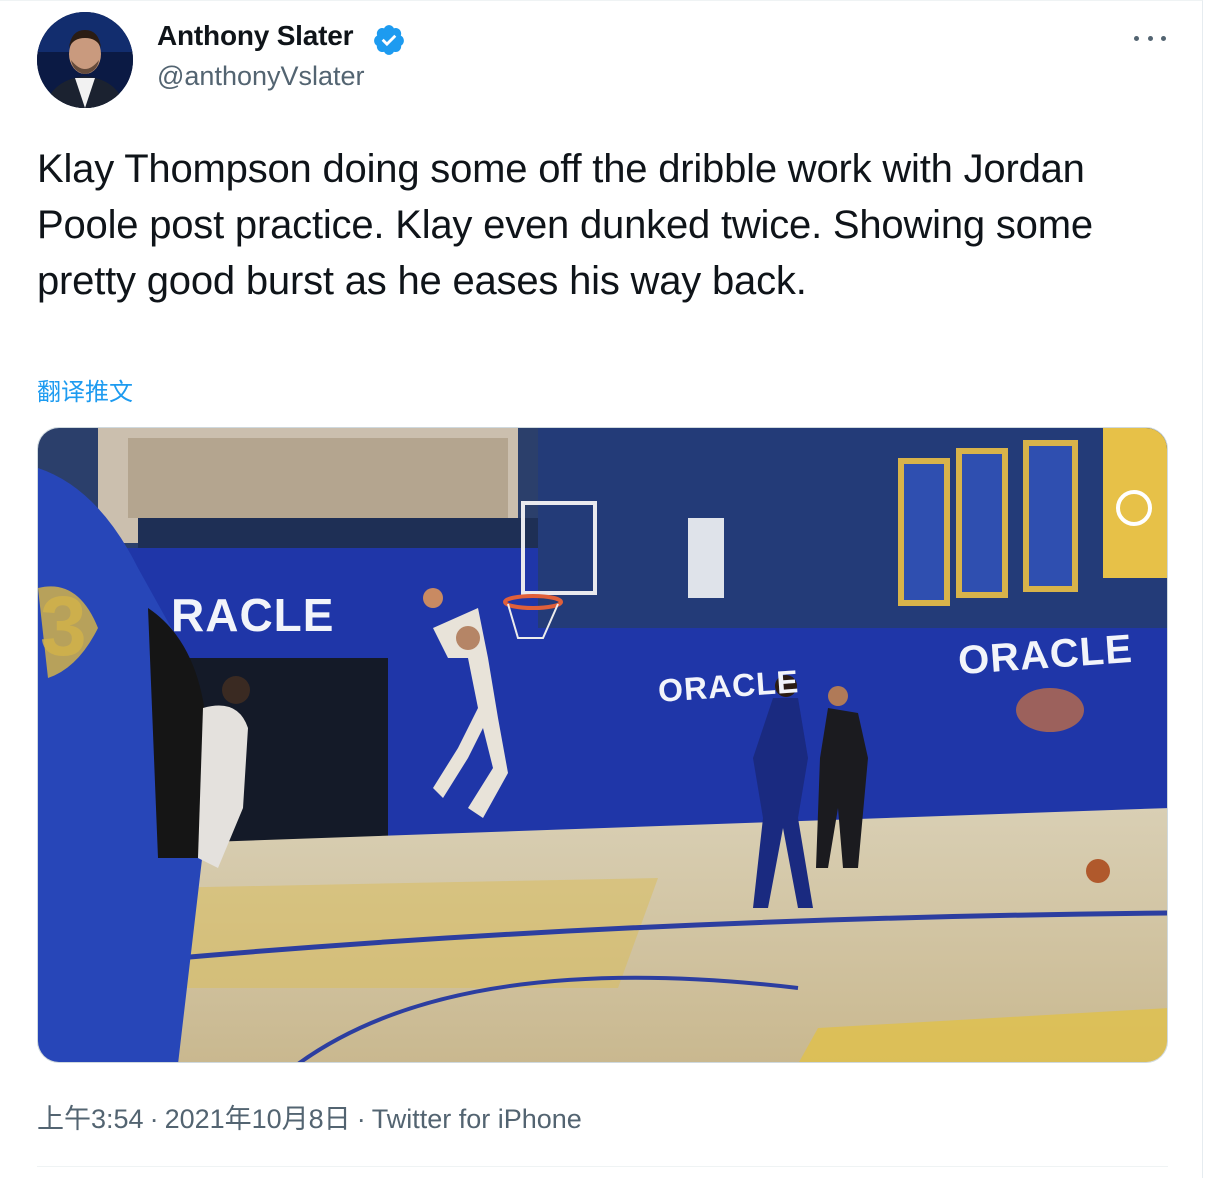 The height and width of the screenshot is (1178, 1211). I want to click on oracle-sign-left: RACLE, so click(253, 615).